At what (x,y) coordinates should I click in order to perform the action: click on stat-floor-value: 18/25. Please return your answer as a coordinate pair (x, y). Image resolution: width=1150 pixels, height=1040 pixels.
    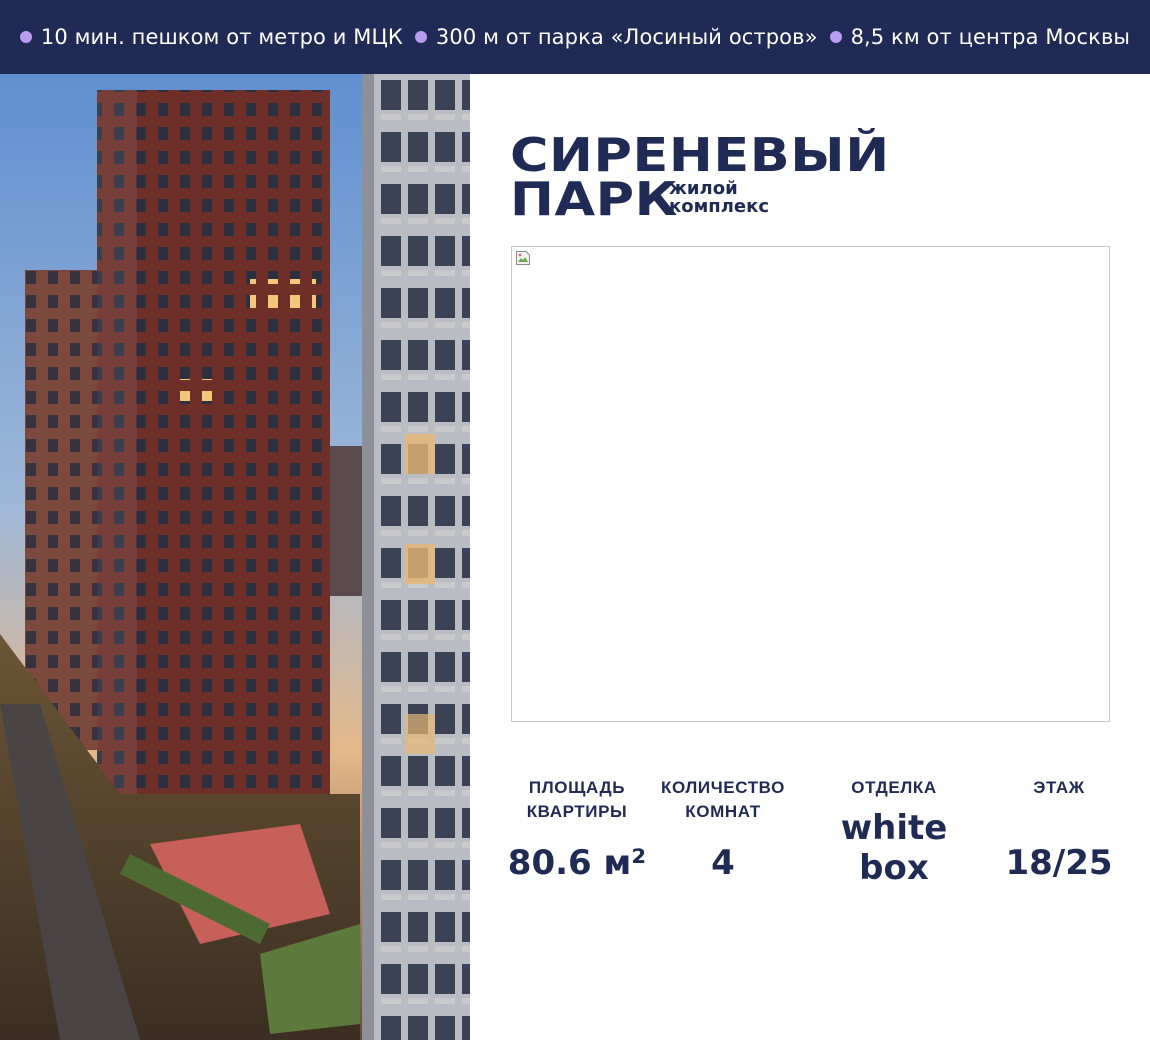
    Looking at the image, I should click on (1059, 863).